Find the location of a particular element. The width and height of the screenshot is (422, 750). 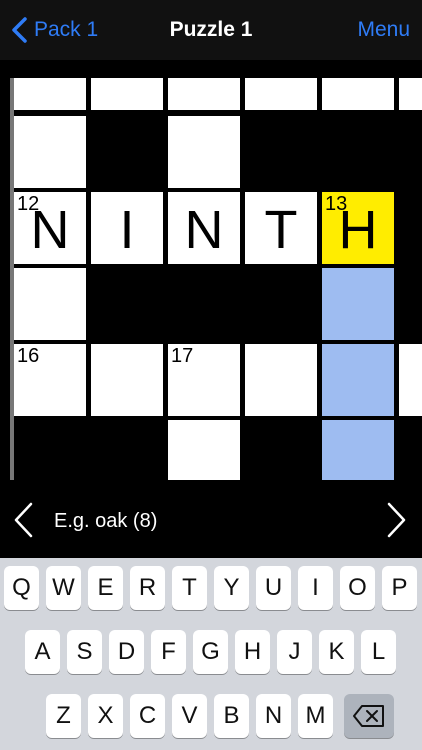

key-j: J is located at coordinates (294, 652).